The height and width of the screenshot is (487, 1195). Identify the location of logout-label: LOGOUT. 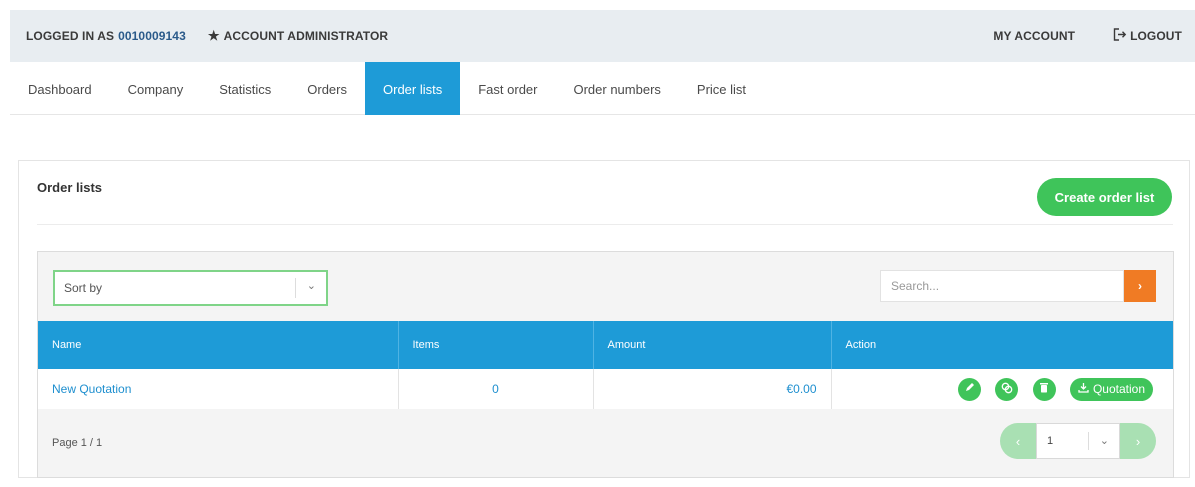
(1156, 36).